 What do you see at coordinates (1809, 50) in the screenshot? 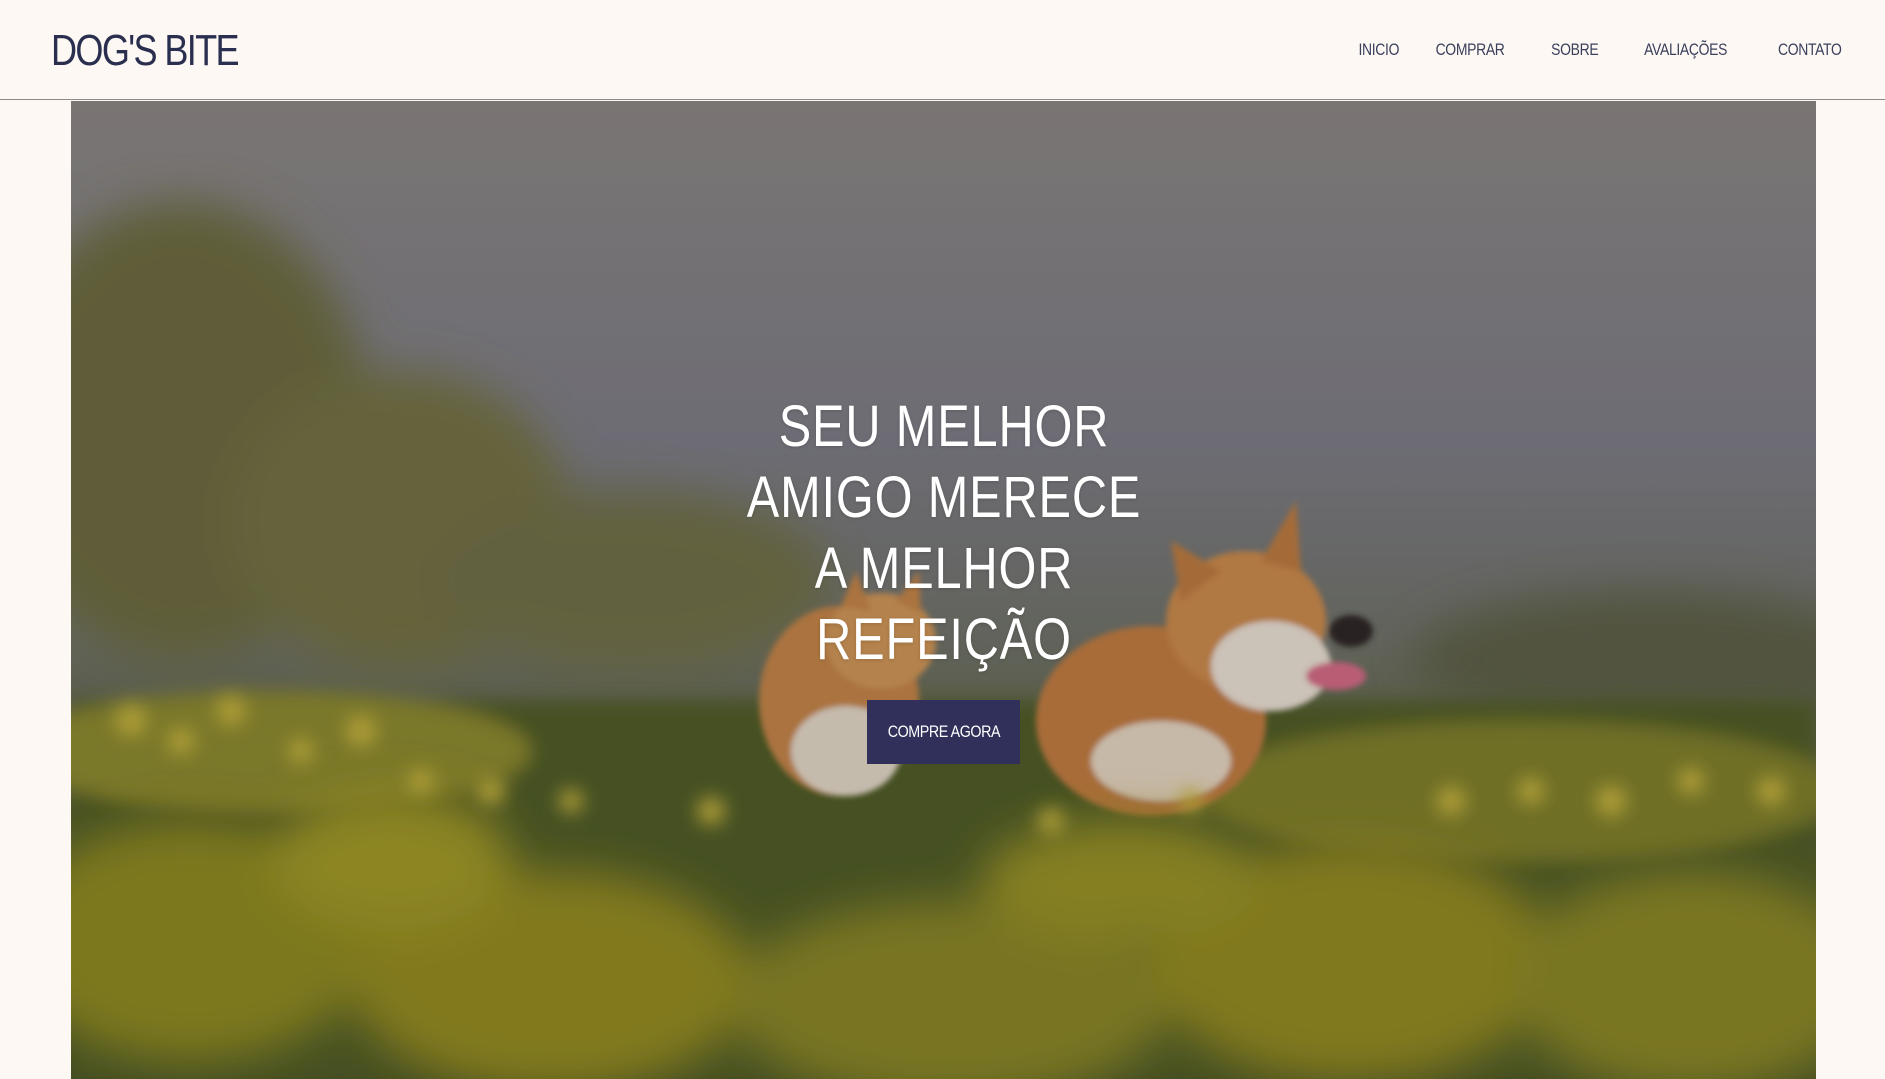
I see `nav-link-contato: CONTATO` at bounding box center [1809, 50].